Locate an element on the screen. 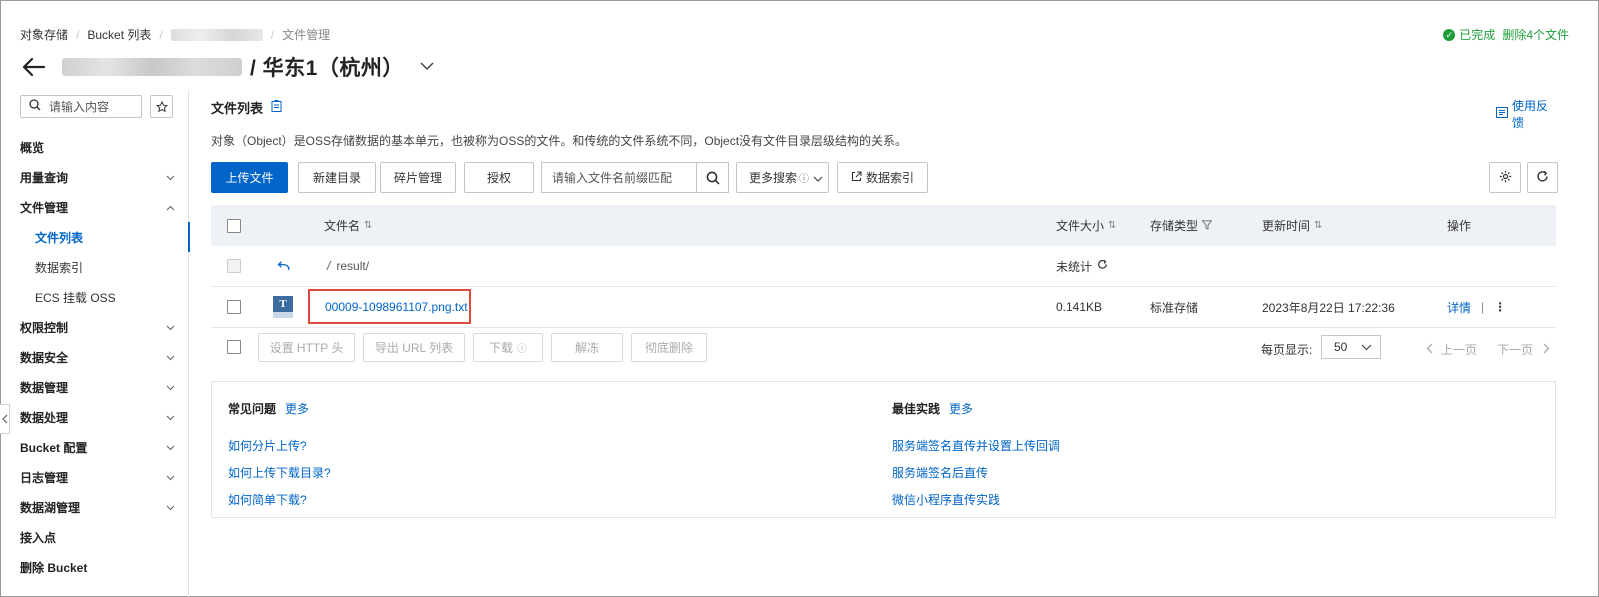  file-search is located at coordinates (635, 177).